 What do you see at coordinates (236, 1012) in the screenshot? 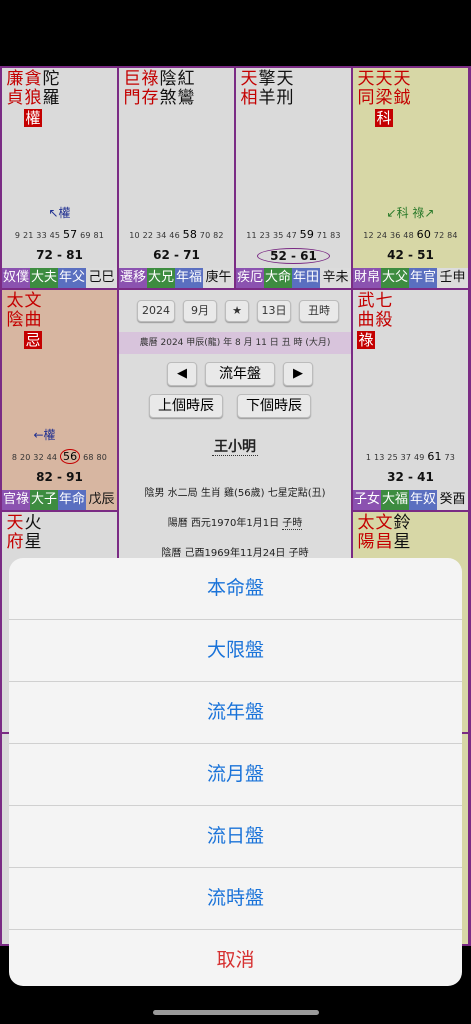
I see `home-indicator` at bounding box center [236, 1012].